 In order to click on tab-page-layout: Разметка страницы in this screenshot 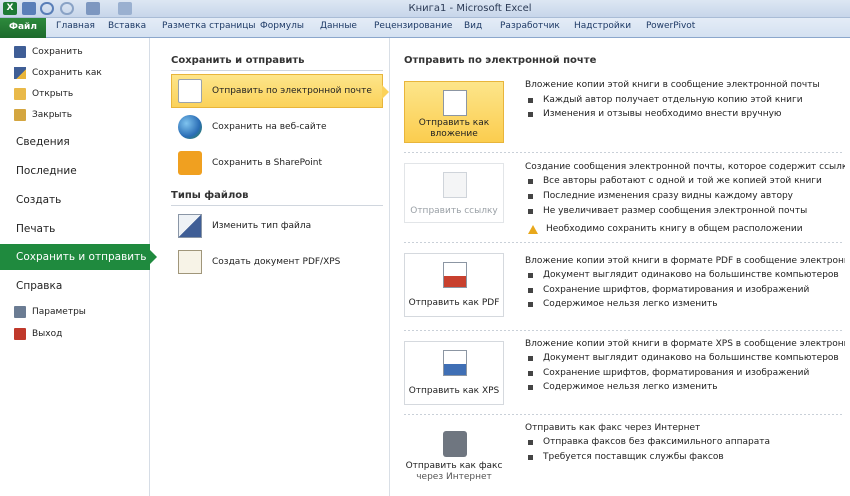, I will do `click(209, 26)`.